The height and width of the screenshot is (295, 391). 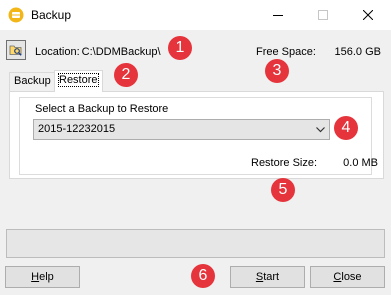 What do you see at coordinates (203, 276) in the screenshot?
I see `callout-6: 6` at bounding box center [203, 276].